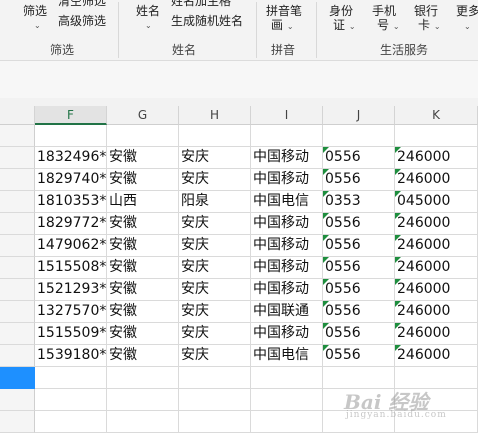 Image resolution: width=478 pixels, height=437 pixels. Describe the element at coordinates (287, 312) in the screenshot. I see `cell-i: 中国联通` at that location.